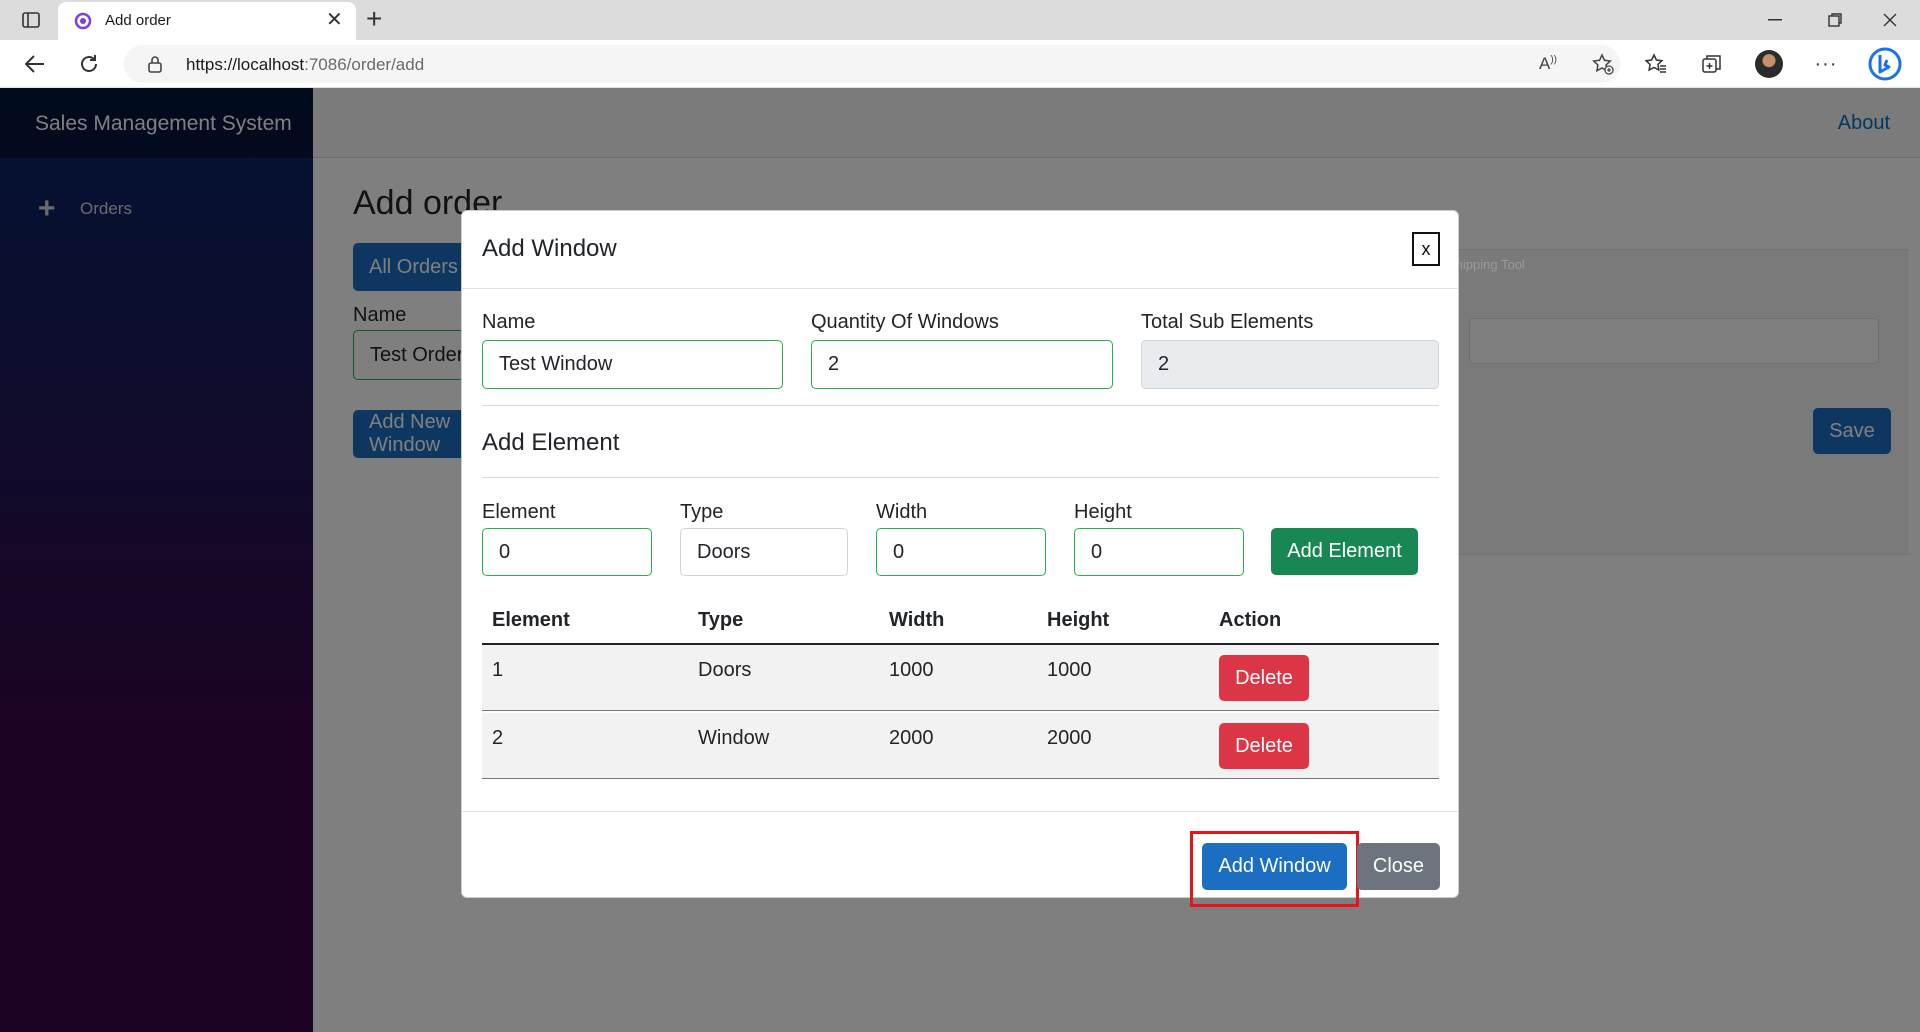  I want to click on height-label: Height, so click(1103, 512).